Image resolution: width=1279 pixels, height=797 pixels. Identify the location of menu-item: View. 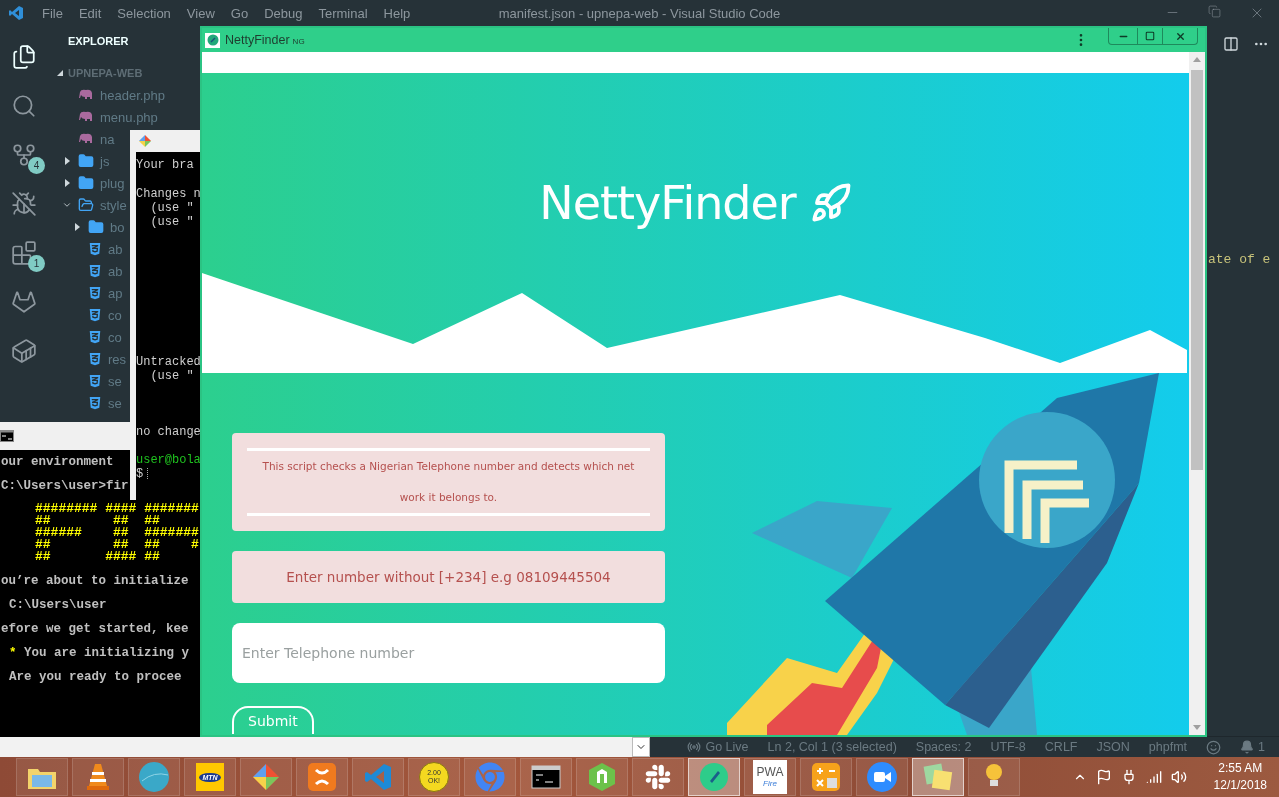
(200, 13).